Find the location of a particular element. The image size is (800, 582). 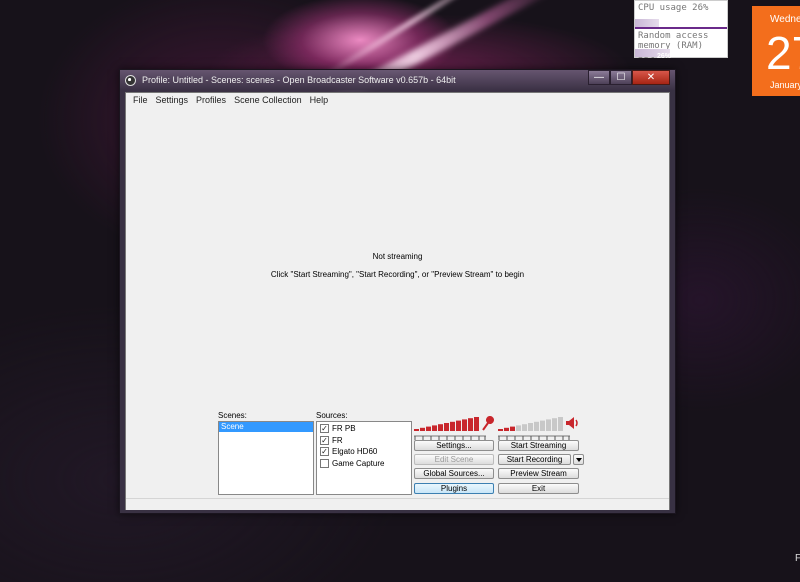

cpu-usage-label: CPU usage 26% is located at coordinates (673, 8).